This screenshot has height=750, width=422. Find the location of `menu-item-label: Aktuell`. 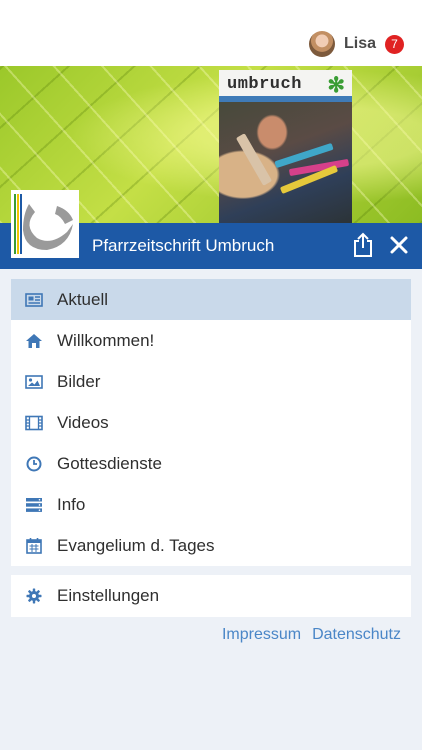

menu-item-label: Aktuell is located at coordinates (83, 299).